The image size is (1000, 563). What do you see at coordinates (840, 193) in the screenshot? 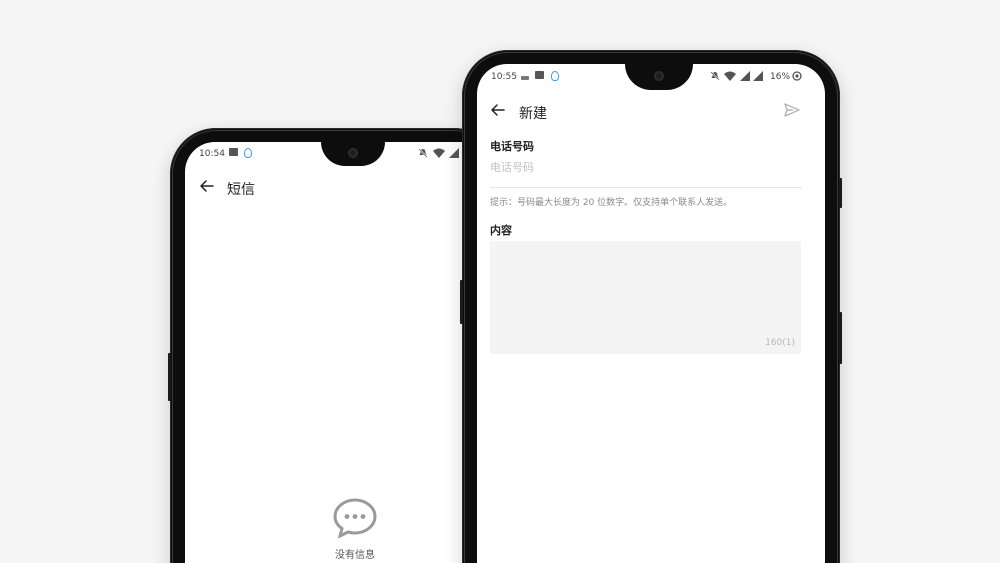
I see `right-power-button` at bounding box center [840, 193].